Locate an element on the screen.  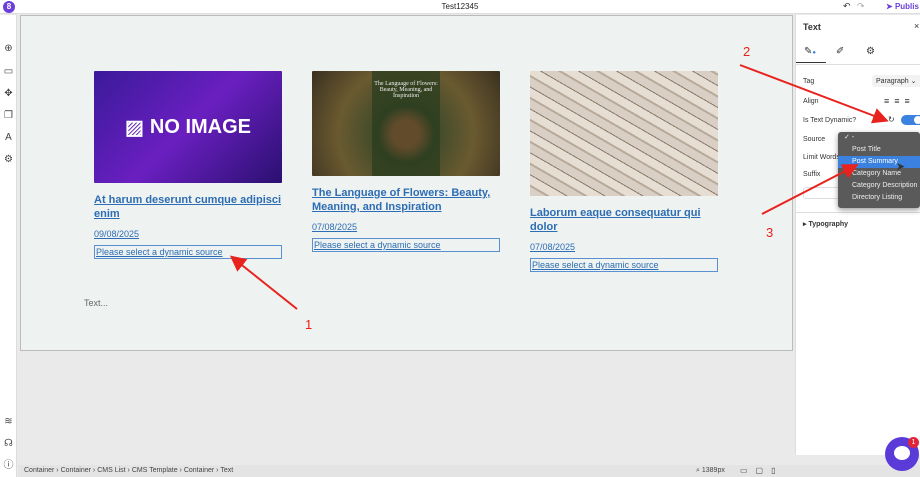
tag-label: Tag is located at coordinates (809, 81).